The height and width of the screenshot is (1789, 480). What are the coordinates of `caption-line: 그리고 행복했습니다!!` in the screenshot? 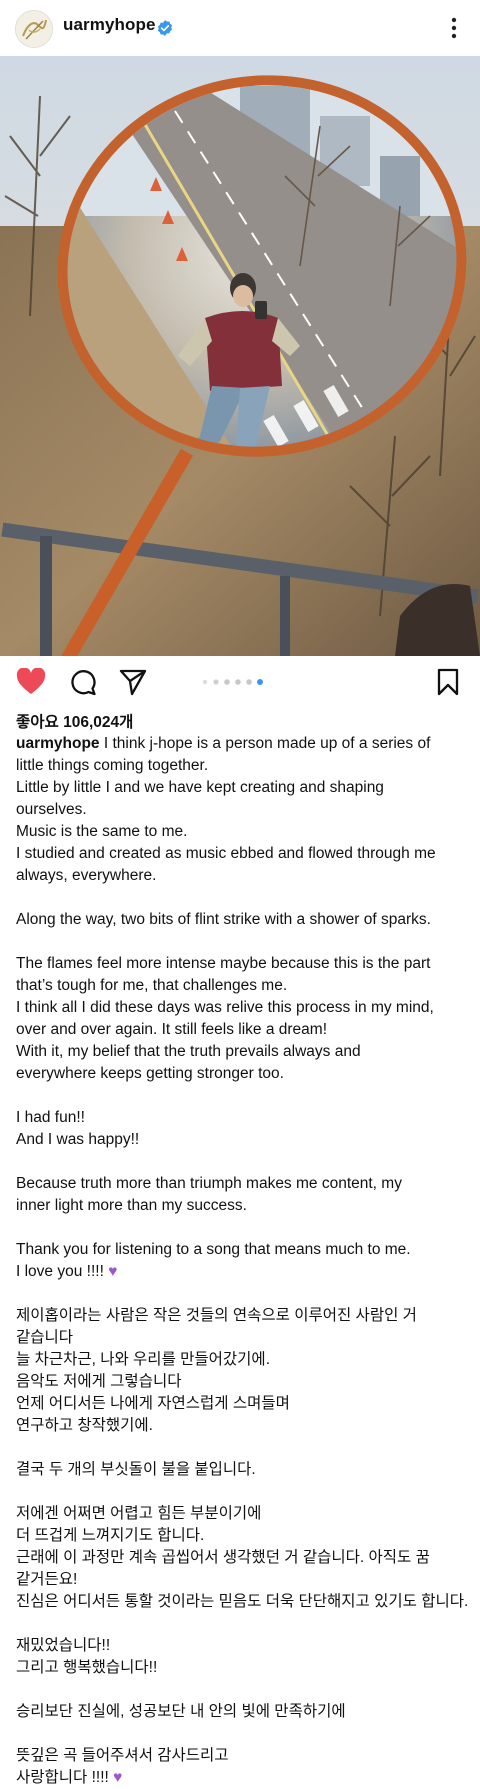 It's located at (87, 1667).